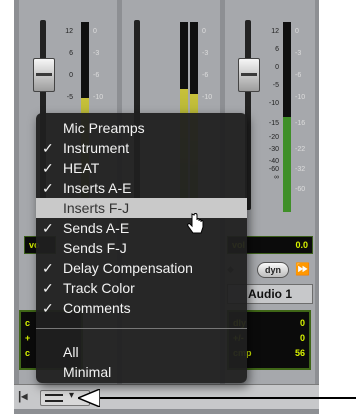 This screenshot has height=414, width=356. What do you see at coordinates (300, 169) in the screenshot?
I see `meter-label: -32` at bounding box center [300, 169].